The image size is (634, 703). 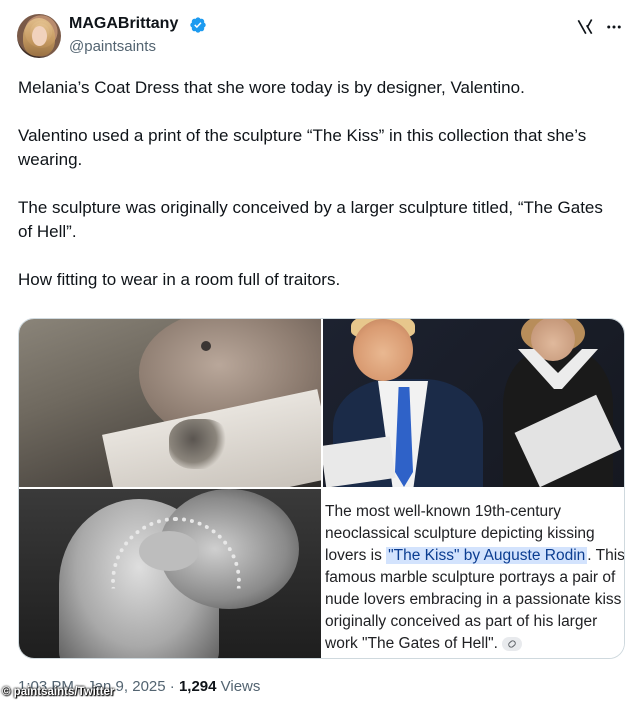 What do you see at coordinates (511, 643) in the screenshot?
I see `link-icon` at bounding box center [511, 643].